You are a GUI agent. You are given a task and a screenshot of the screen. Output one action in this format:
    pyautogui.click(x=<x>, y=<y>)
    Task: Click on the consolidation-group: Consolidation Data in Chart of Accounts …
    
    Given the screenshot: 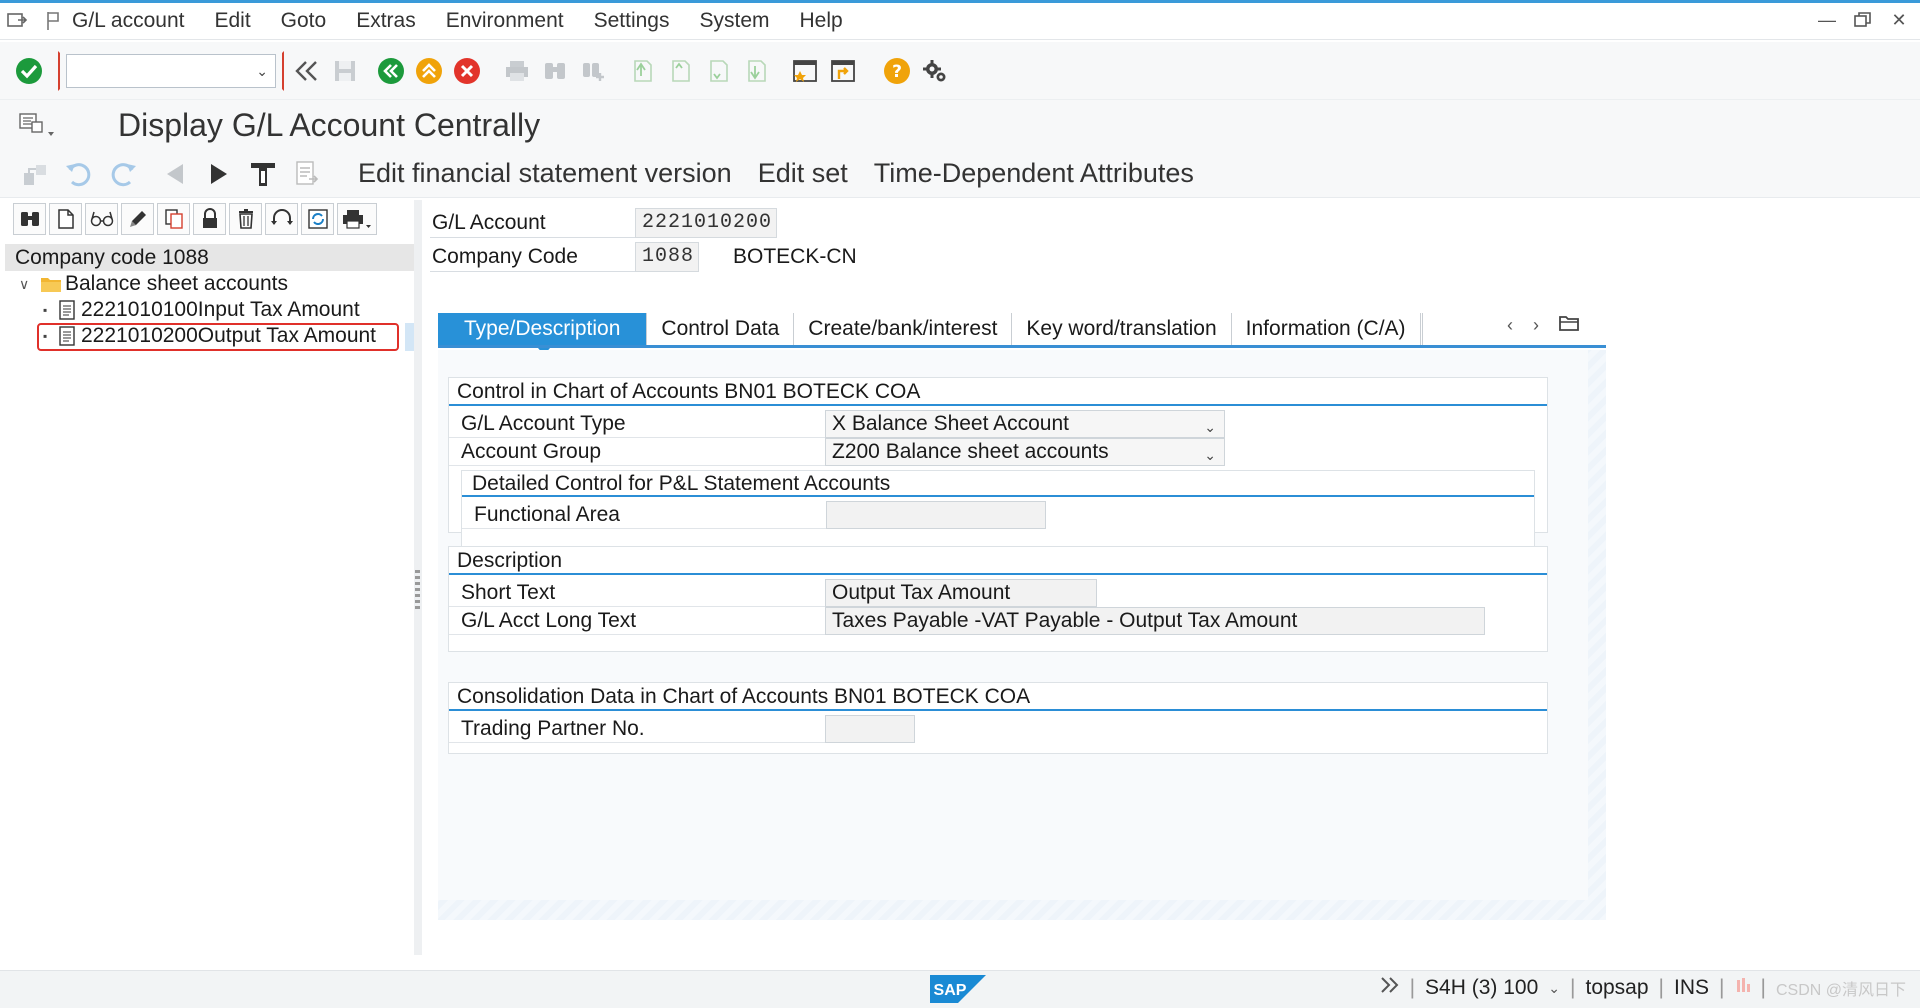 What is the action you would take?
    pyautogui.click(x=998, y=718)
    